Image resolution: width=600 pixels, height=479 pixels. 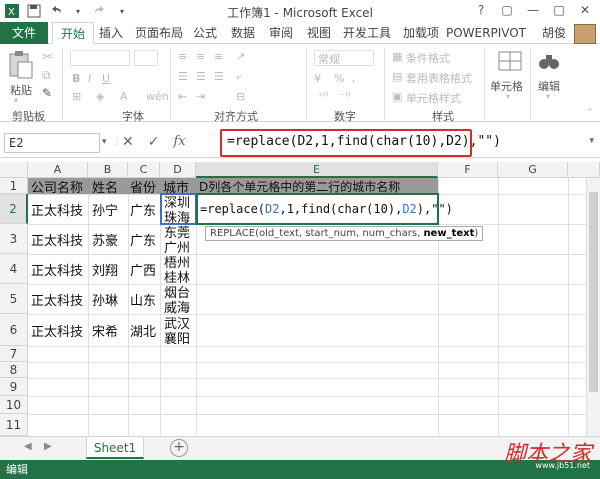 What do you see at coordinates (339, 78) in the screenshot?
I see `percent-button: %` at bounding box center [339, 78].